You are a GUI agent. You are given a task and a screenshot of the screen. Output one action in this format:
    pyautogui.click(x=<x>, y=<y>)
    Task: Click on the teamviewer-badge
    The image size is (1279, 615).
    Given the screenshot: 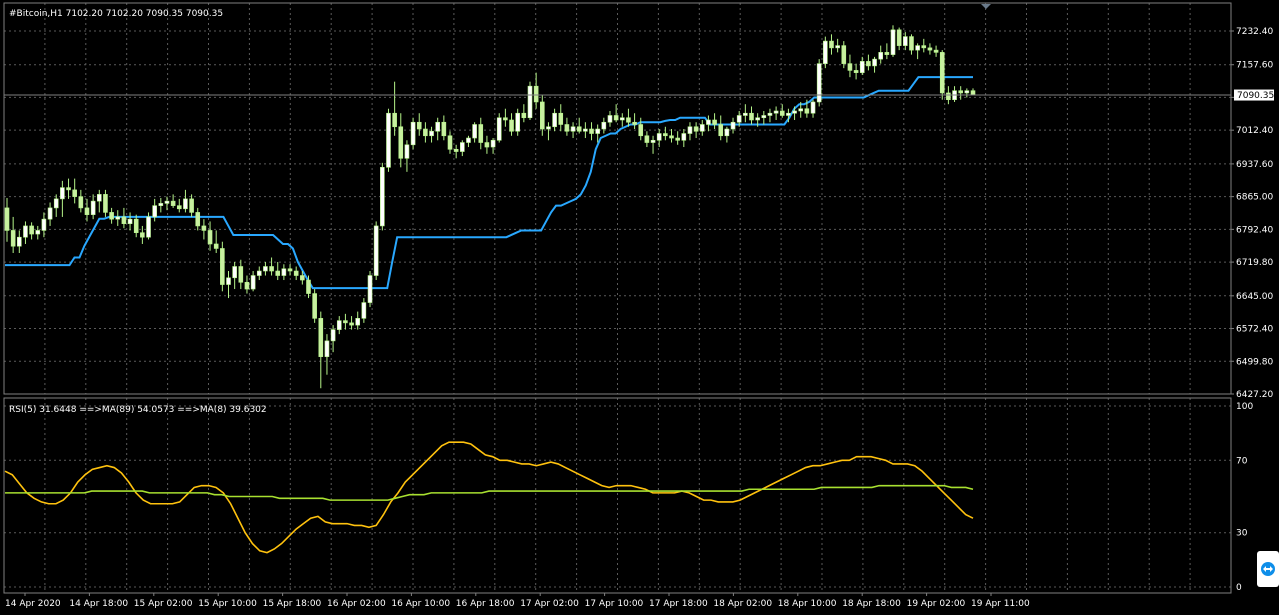 What is the action you would take?
    pyautogui.click(x=1268, y=569)
    